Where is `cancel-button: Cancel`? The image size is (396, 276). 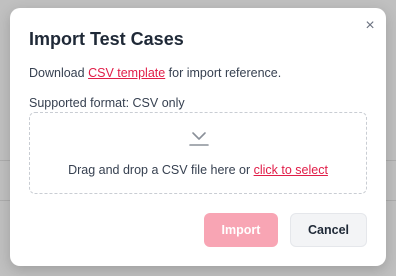 cancel-button: Cancel is located at coordinates (328, 230).